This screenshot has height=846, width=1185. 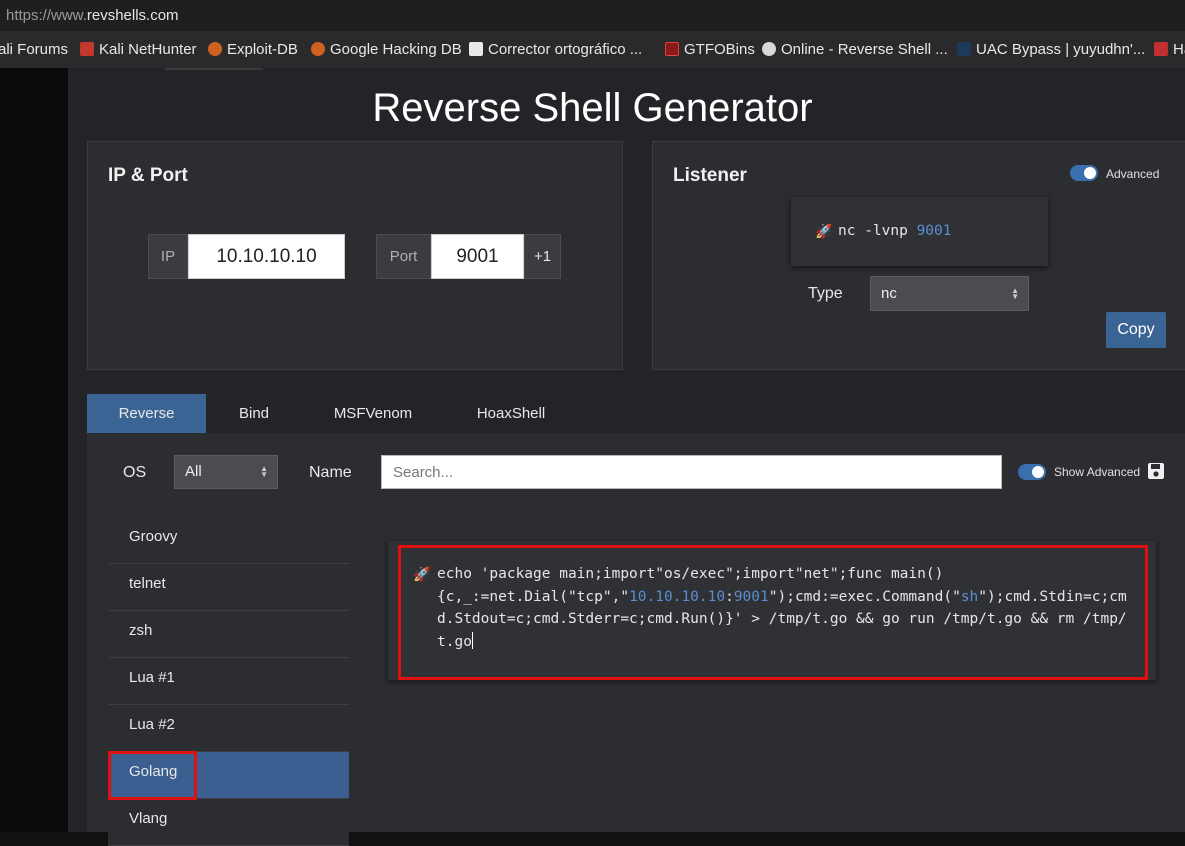 I want to click on show-advanced-label: Show Advanced, so click(x=1097, y=472).